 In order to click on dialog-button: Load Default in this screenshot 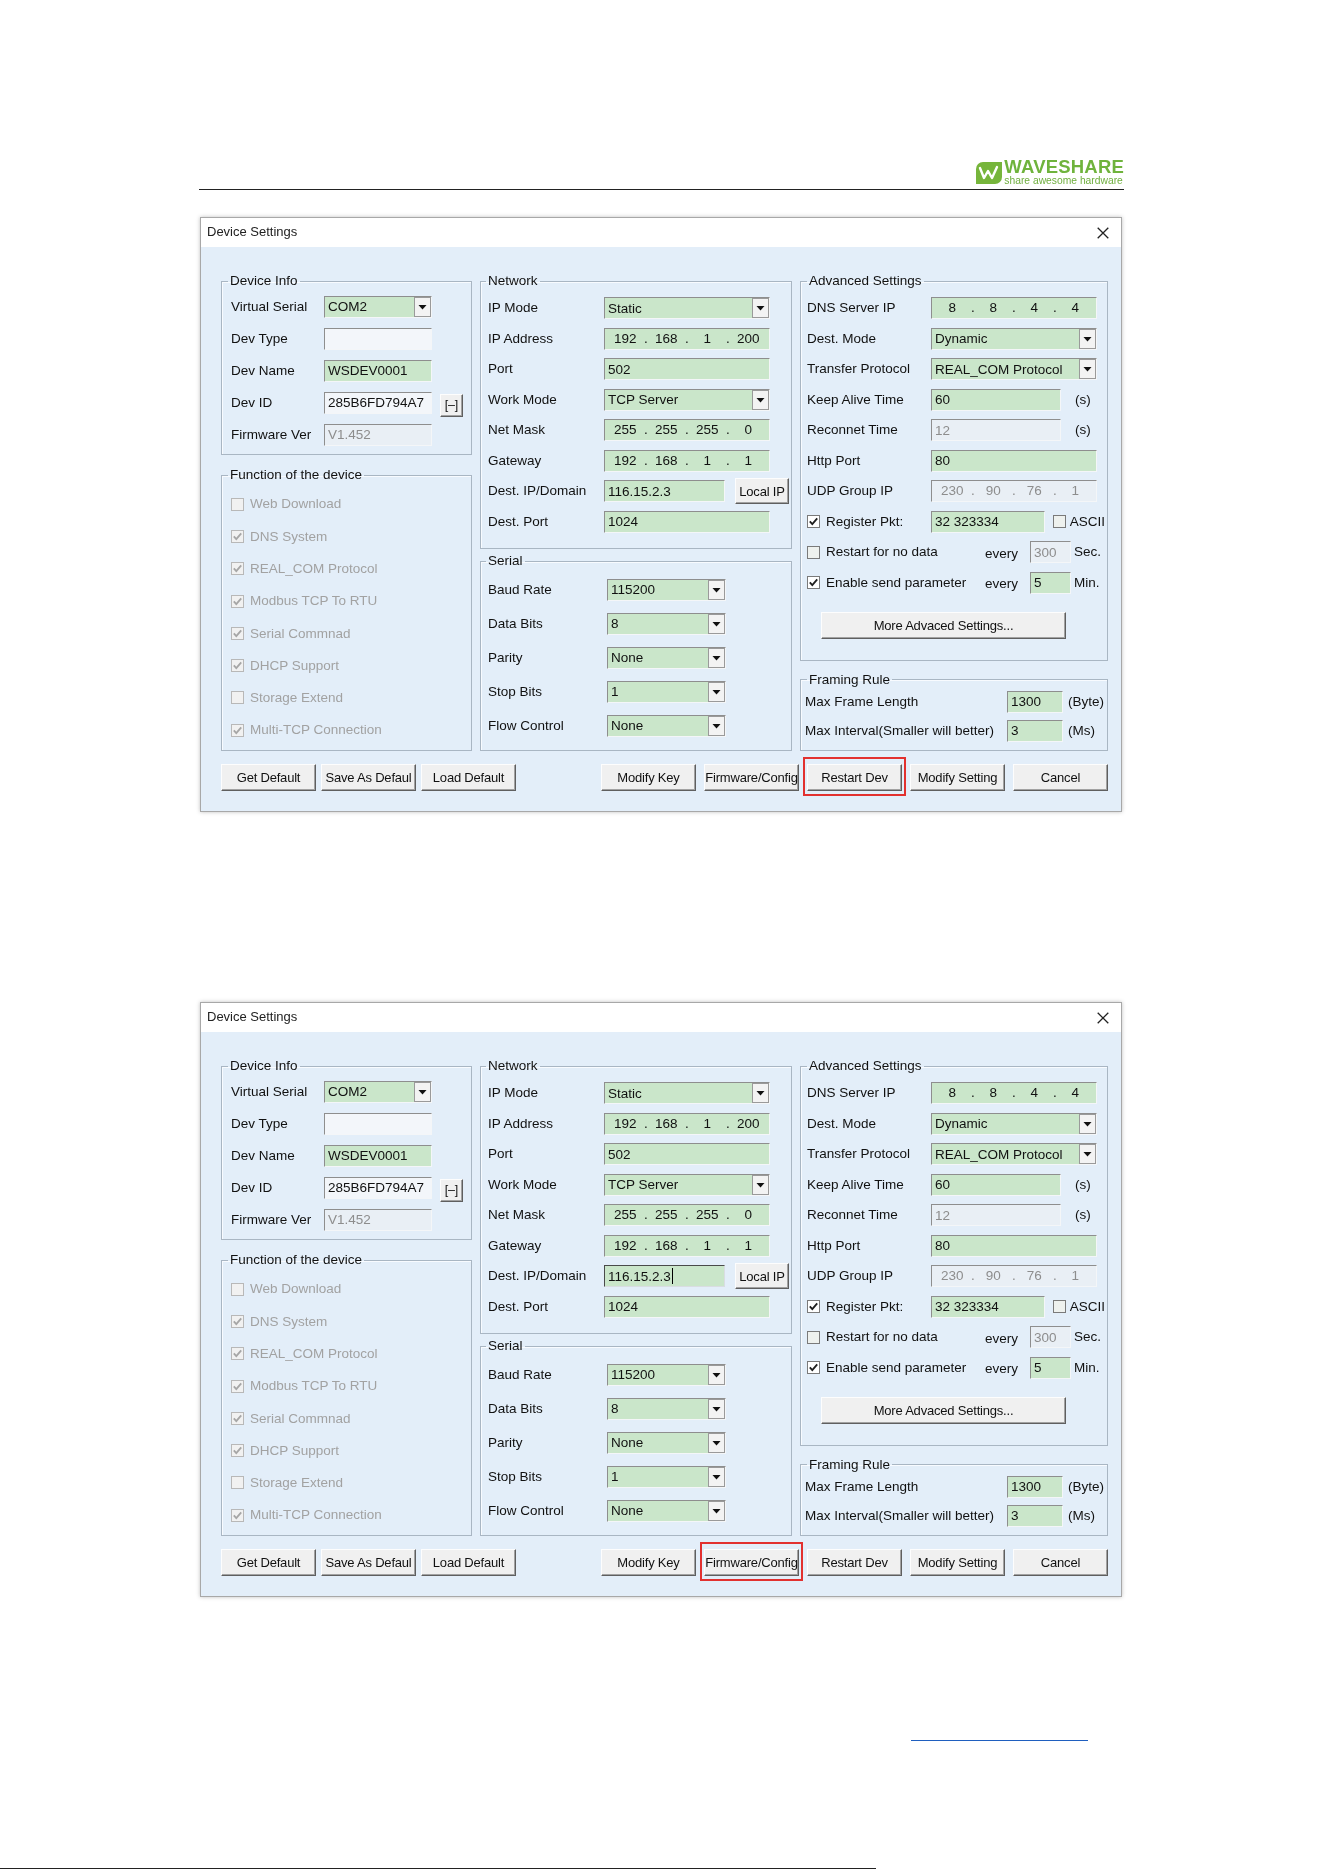, I will do `click(468, 1562)`.